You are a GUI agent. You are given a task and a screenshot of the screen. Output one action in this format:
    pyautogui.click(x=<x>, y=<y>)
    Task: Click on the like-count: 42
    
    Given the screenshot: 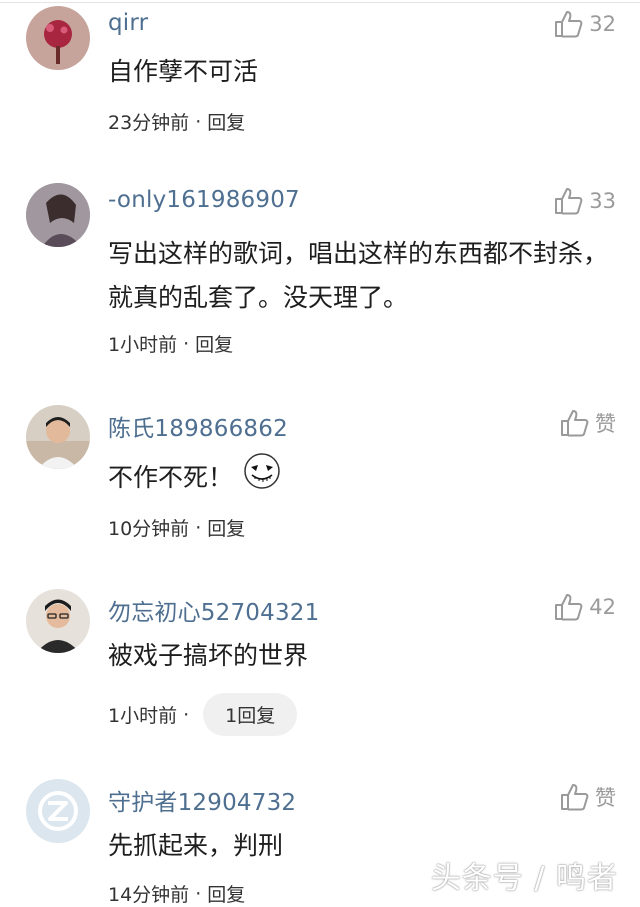 What is the action you would take?
    pyautogui.click(x=602, y=607)
    